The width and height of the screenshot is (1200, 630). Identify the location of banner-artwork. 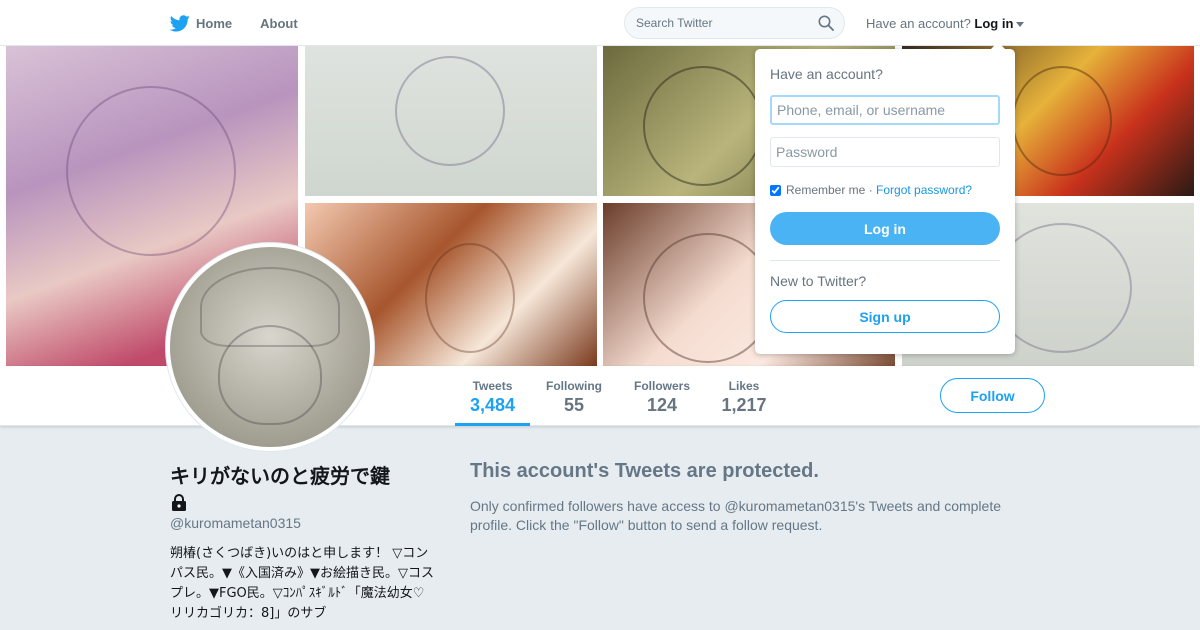
(451, 121).